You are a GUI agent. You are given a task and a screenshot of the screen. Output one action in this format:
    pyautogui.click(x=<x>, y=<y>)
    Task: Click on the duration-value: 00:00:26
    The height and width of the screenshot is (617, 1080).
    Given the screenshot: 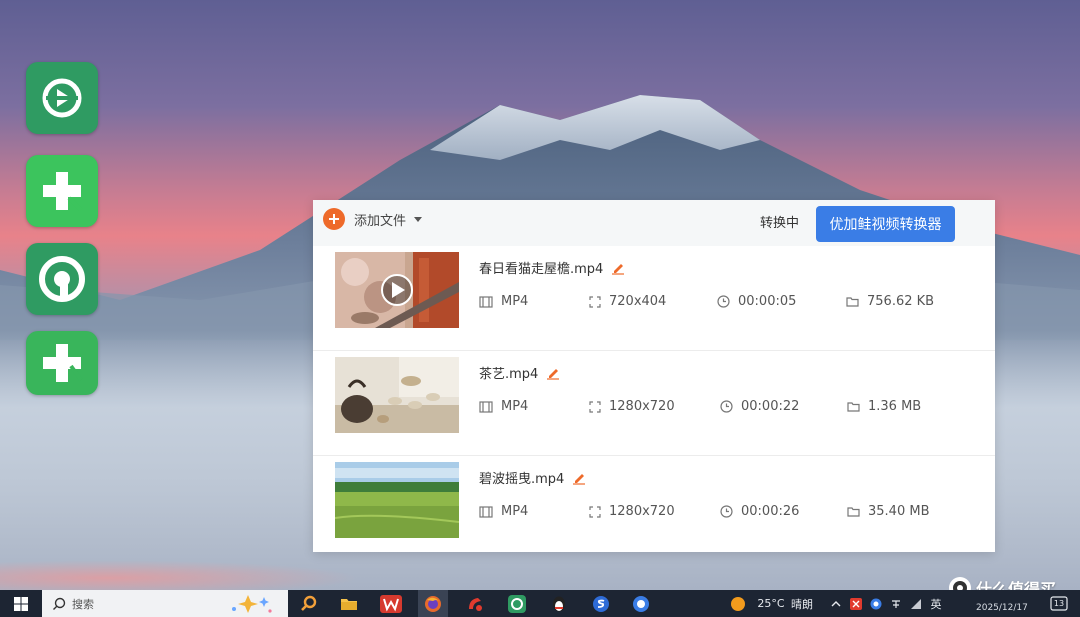 What is the action you would take?
    pyautogui.click(x=770, y=511)
    